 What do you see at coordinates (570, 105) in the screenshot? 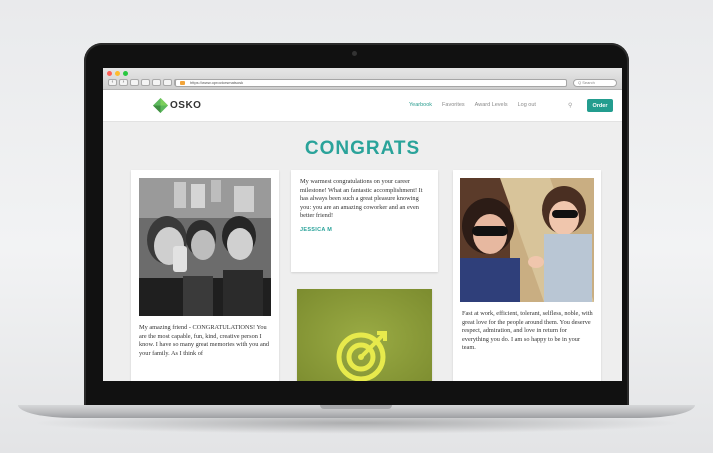
I see `search-icon: ⚲` at bounding box center [570, 105].